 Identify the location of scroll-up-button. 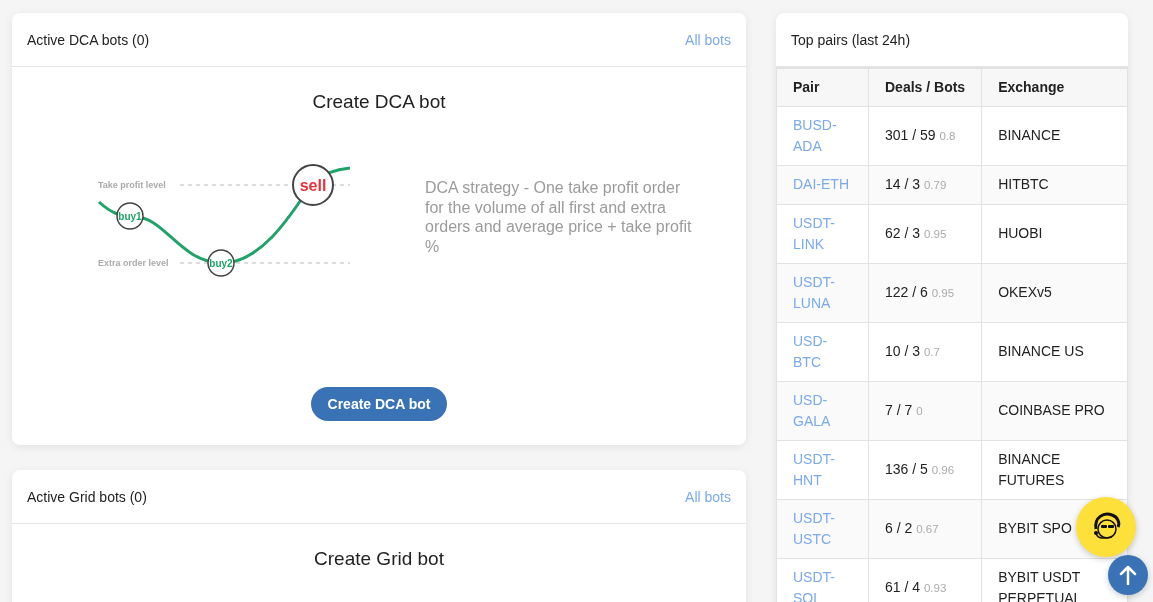
(1128, 575).